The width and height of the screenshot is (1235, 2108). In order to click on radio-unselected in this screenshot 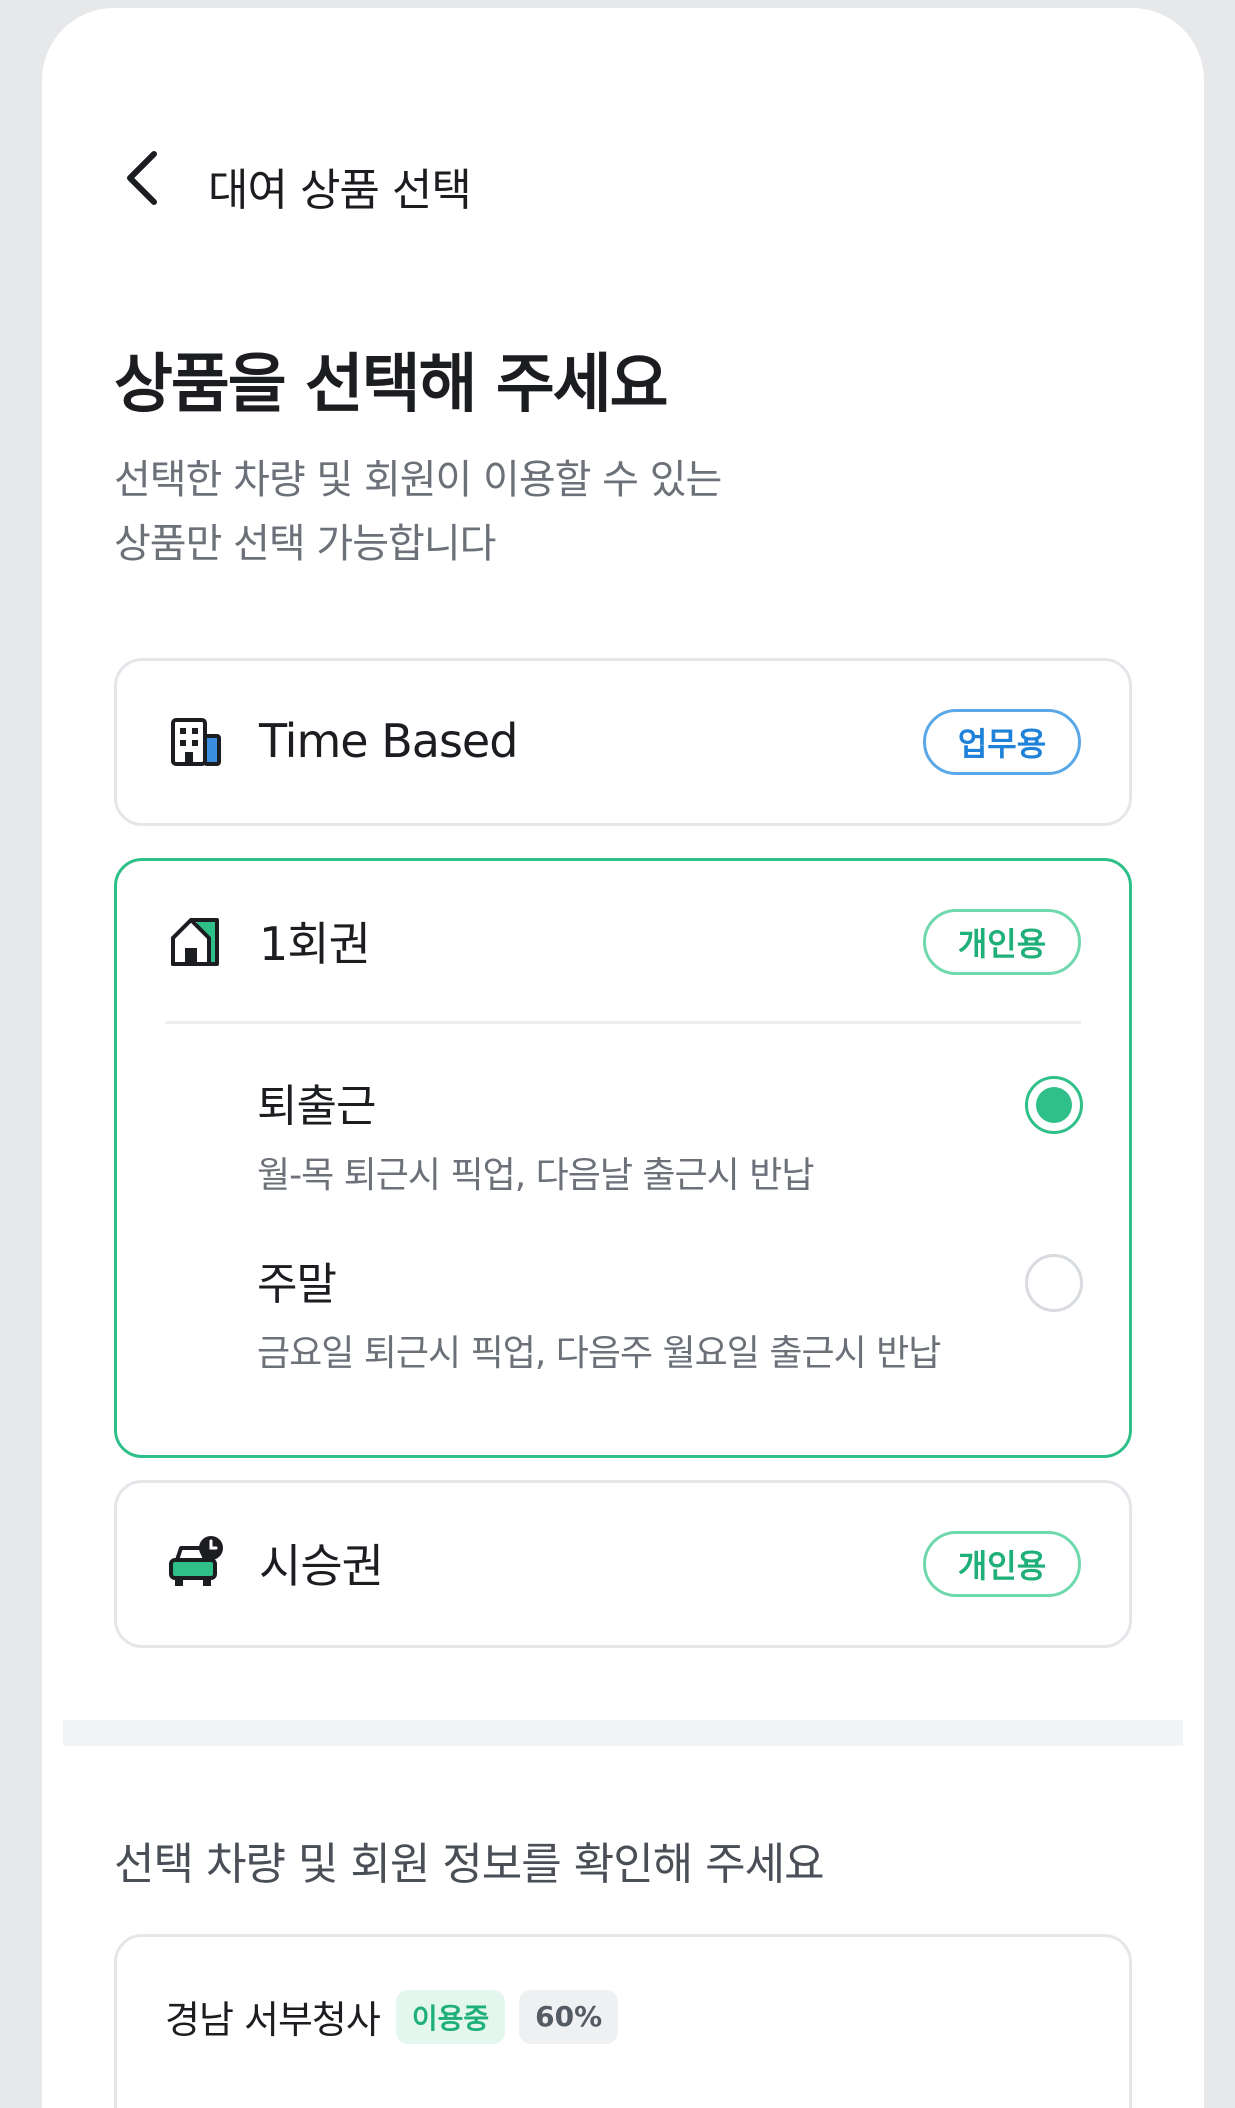, I will do `click(1054, 1283)`.